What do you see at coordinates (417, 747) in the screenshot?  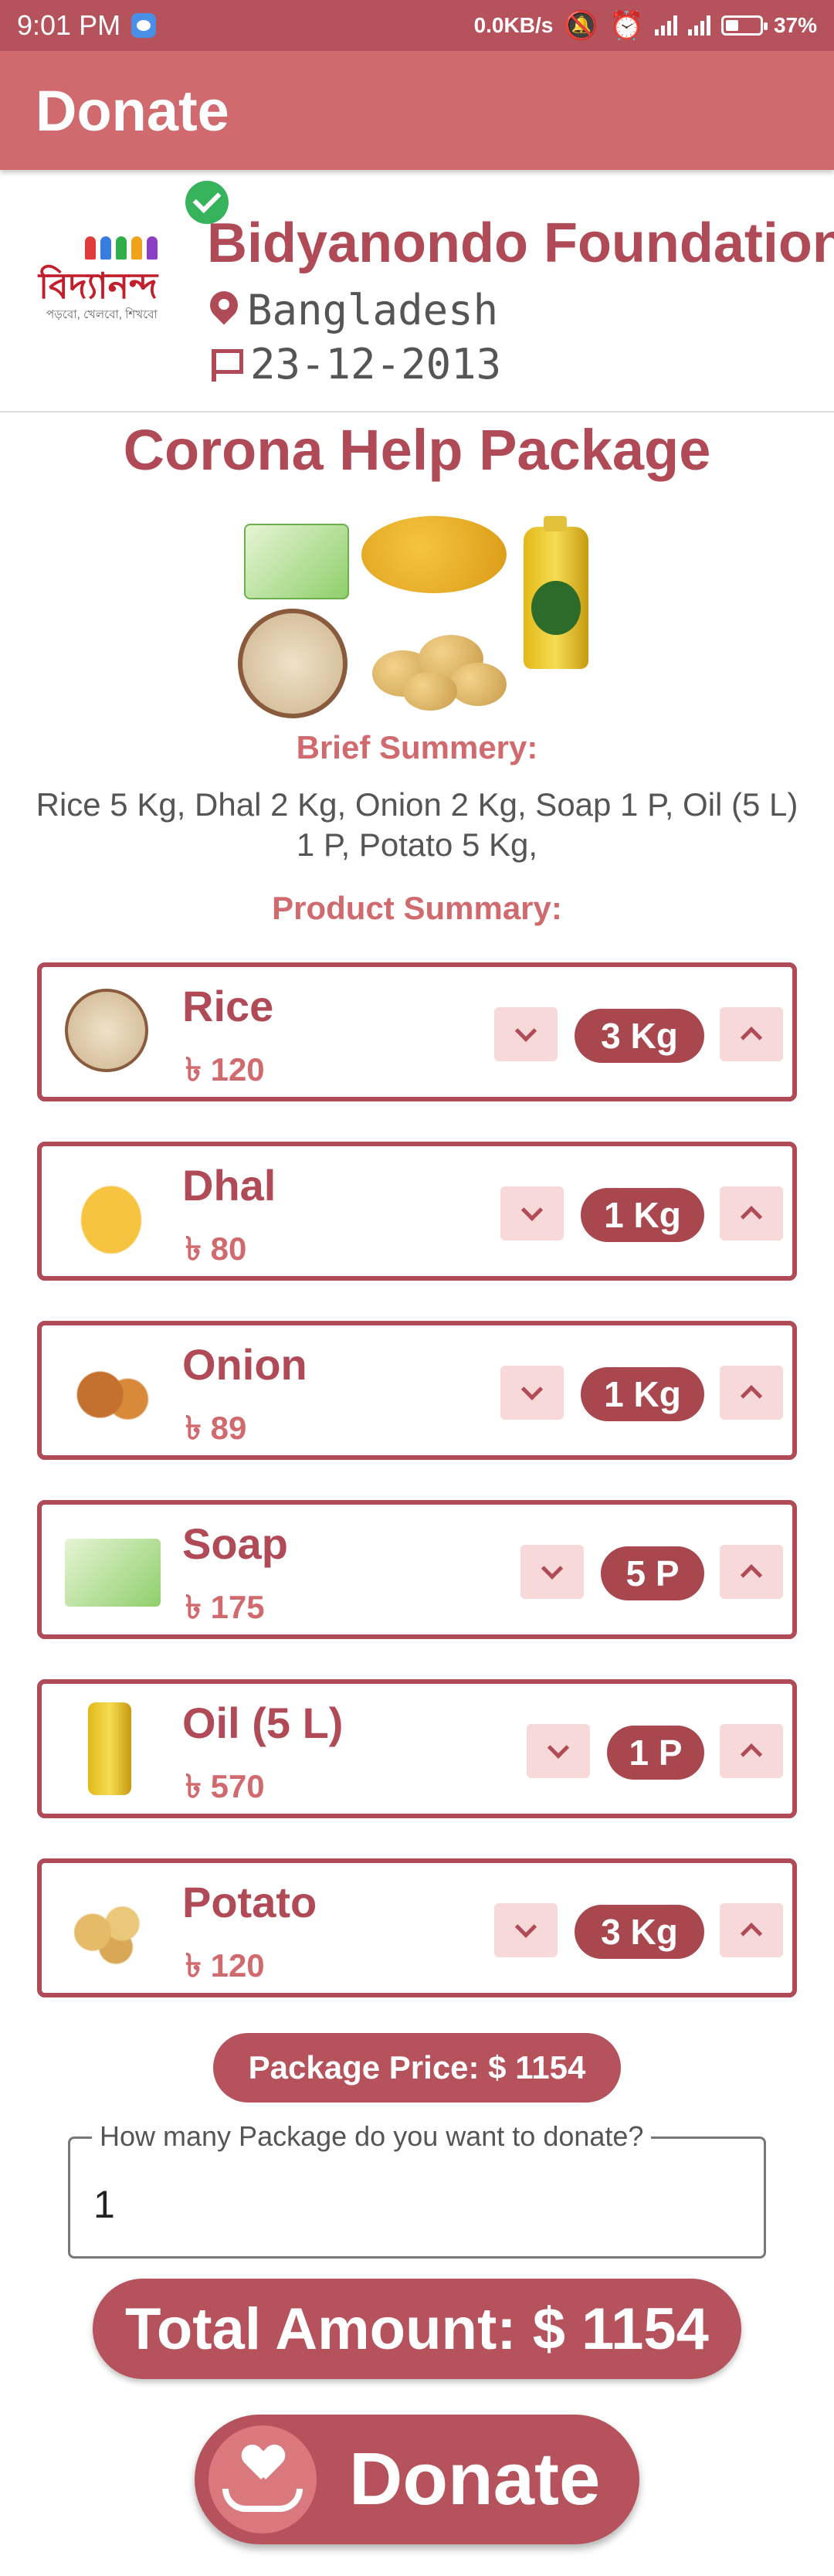 I see `brief-summary-label: Brief Summery:` at bounding box center [417, 747].